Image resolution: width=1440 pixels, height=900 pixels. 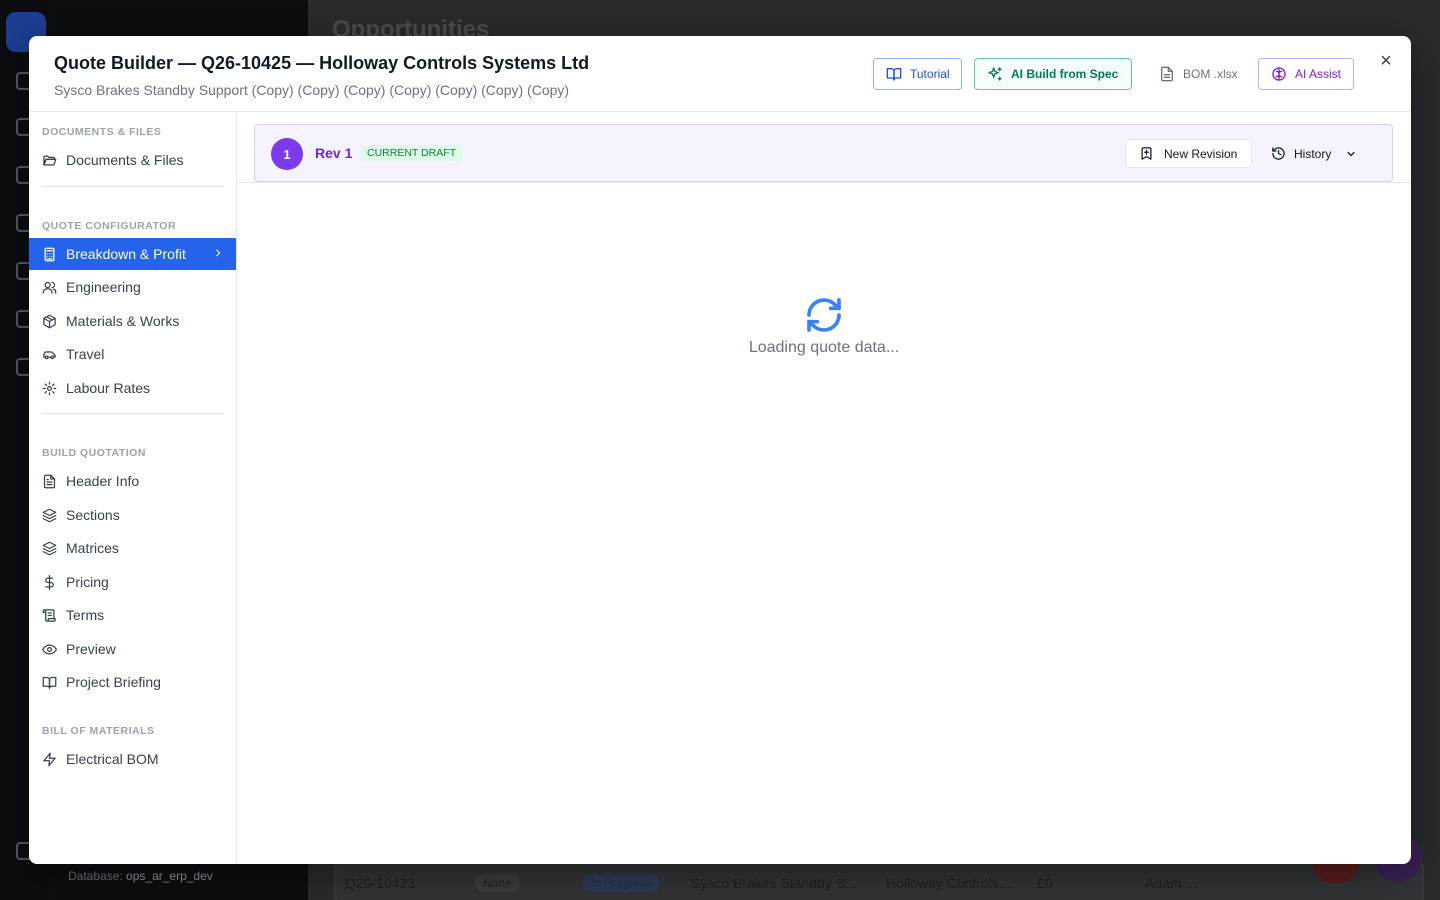 I want to click on sidebar-item-project-briefing: Project Briefing, so click(x=132, y=682).